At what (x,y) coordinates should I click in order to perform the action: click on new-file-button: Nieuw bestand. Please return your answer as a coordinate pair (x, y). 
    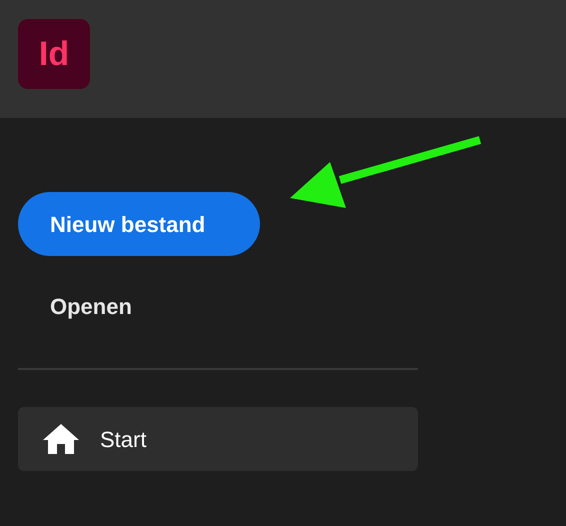
    Looking at the image, I should click on (139, 224).